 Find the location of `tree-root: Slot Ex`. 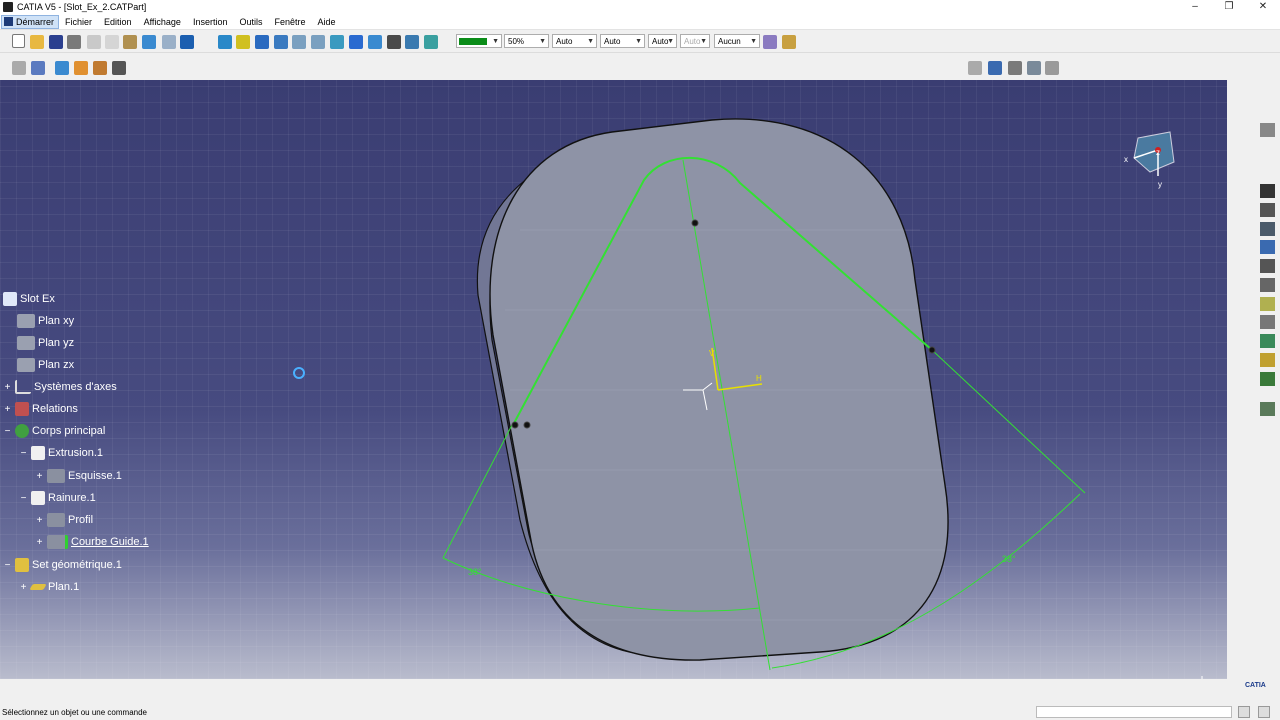

tree-root: Slot Ex is located at coordinates (29, 299).